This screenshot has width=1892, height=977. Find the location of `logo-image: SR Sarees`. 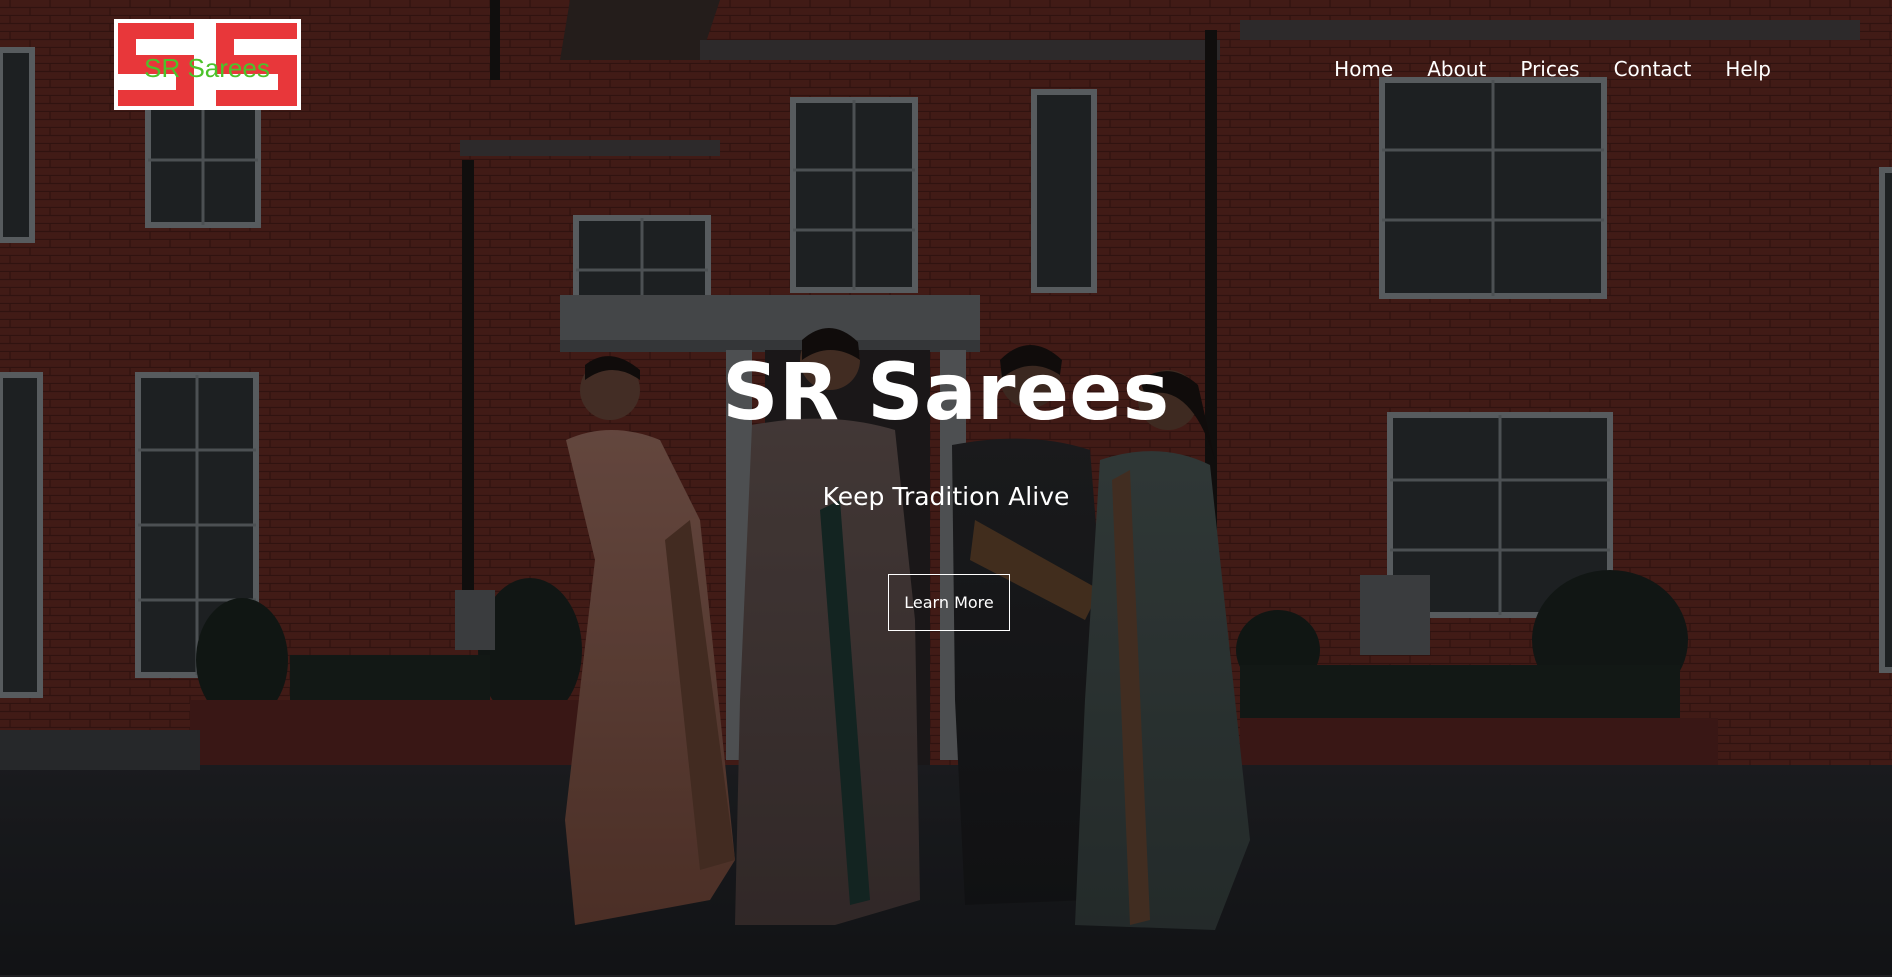

logo-image: SR Sarees is located at coordinates (207, 64).